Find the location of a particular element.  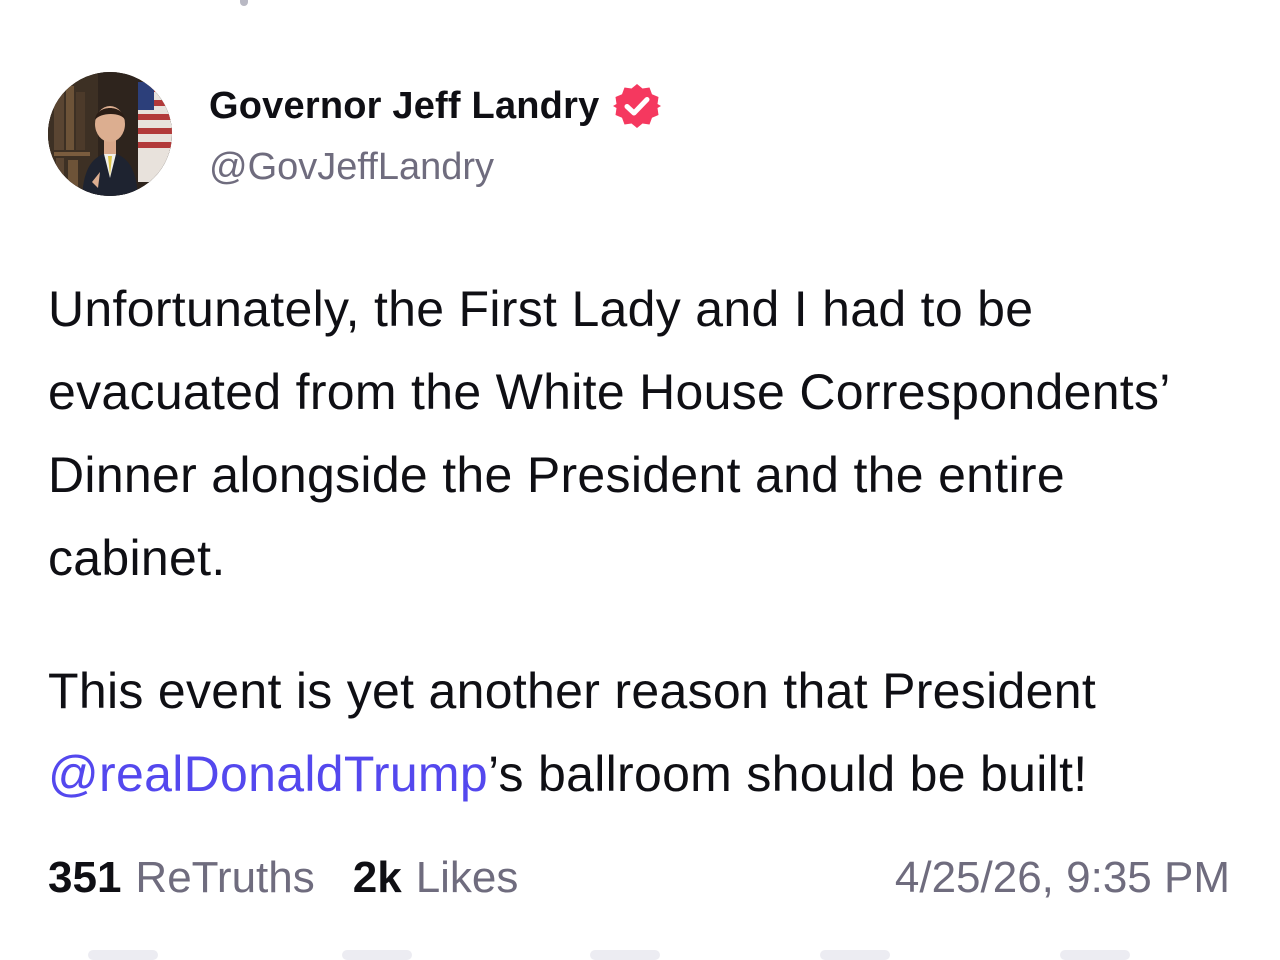

author-display-name: Governor Jeff Landry is located at coordinates (404, 106).